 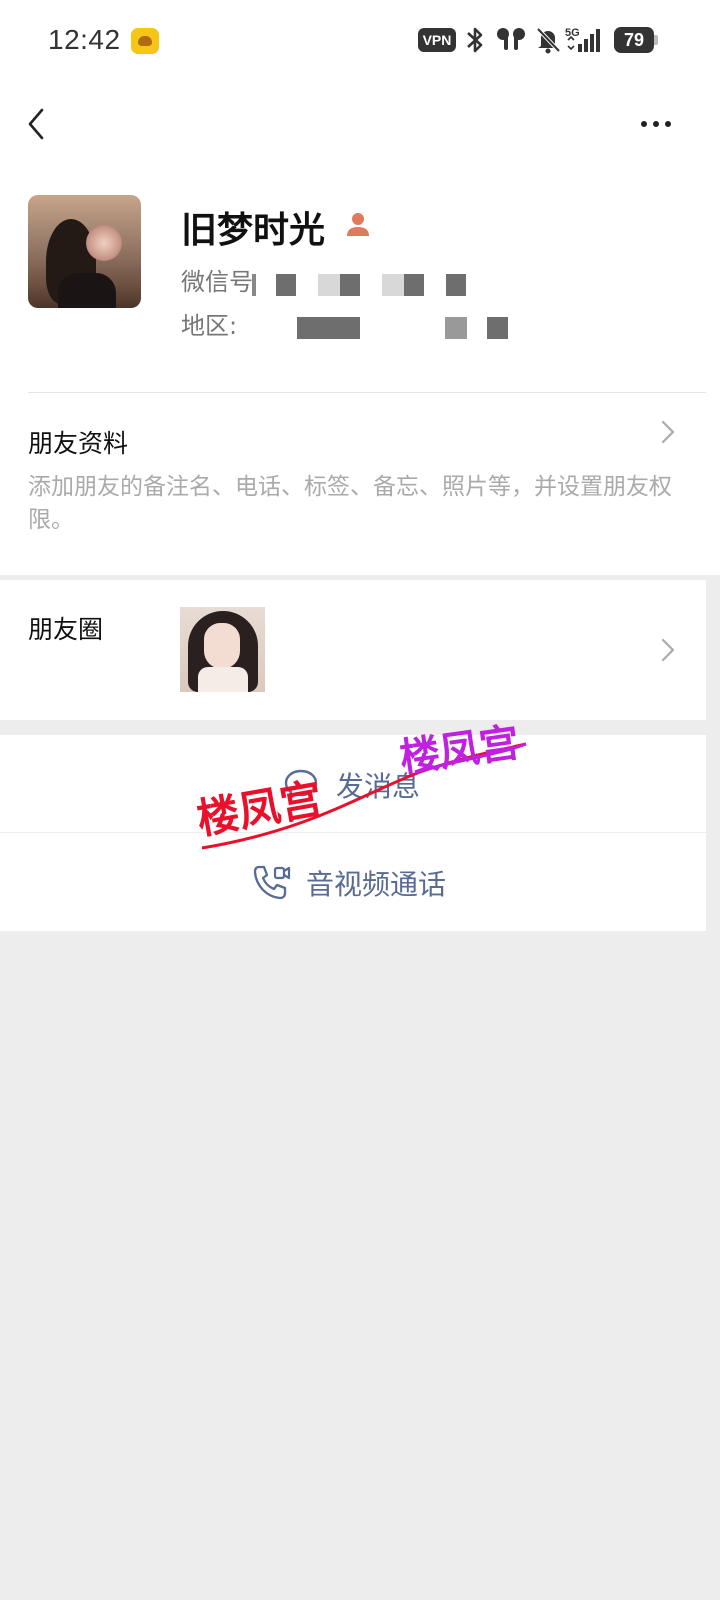 I want to click on moments-thumbnail, so click(x=222, y=649).